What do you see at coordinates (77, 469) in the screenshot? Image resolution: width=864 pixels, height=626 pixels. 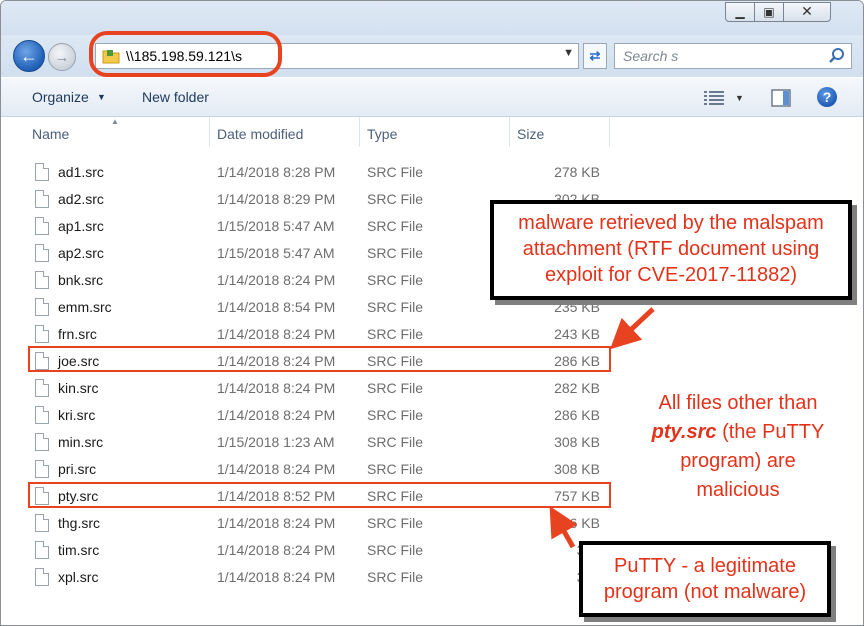 I see `file-name: pri.src` at bounding box center [77, 469].